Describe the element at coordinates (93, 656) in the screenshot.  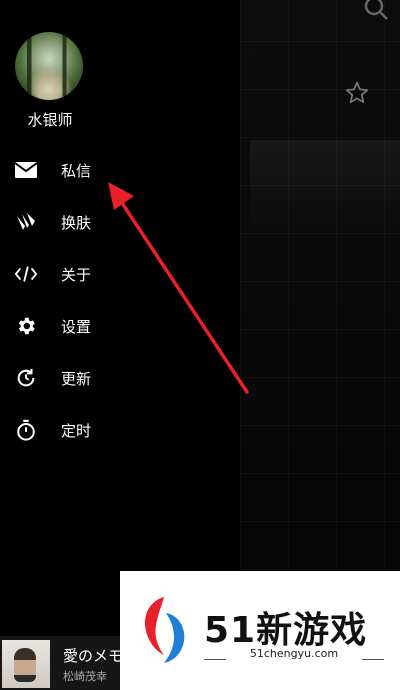
I see `song-title: 愛のメモ` at that location.